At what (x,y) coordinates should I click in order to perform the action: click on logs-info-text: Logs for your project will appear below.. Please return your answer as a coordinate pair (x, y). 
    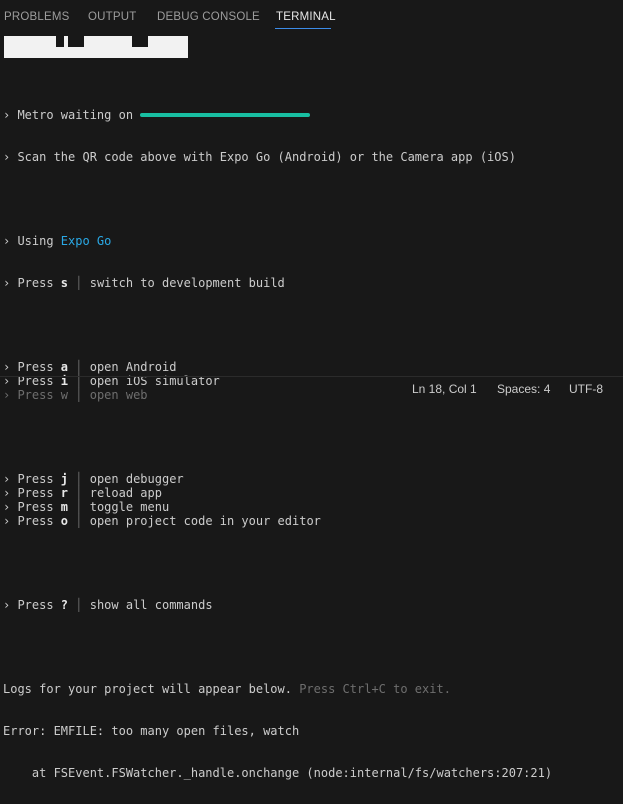
    Looking at the image, I should click on (147, 689).